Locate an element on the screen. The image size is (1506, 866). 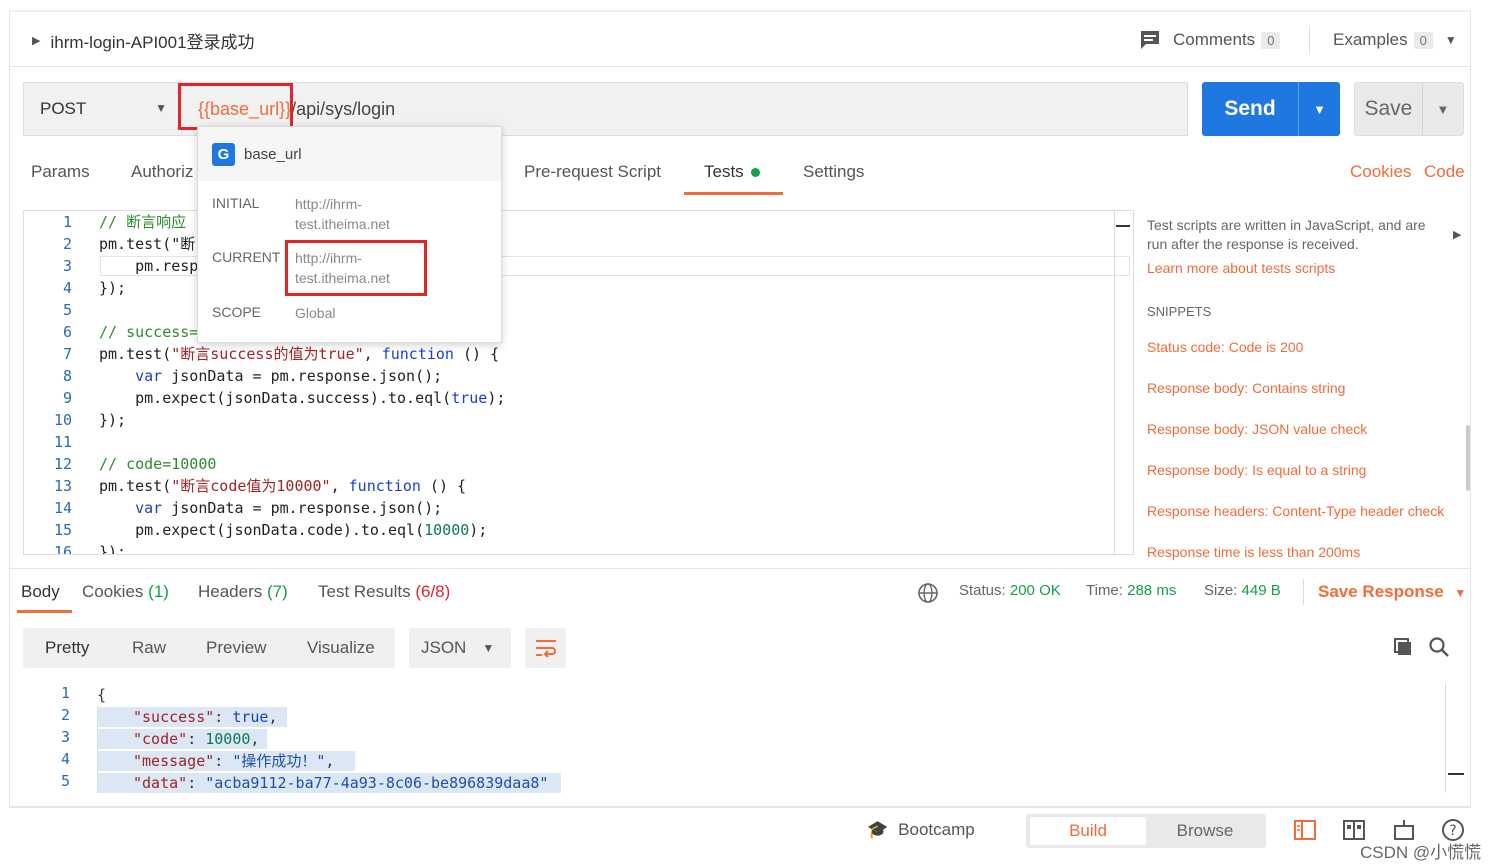
globe-icon is located at coordinates (928, 593).